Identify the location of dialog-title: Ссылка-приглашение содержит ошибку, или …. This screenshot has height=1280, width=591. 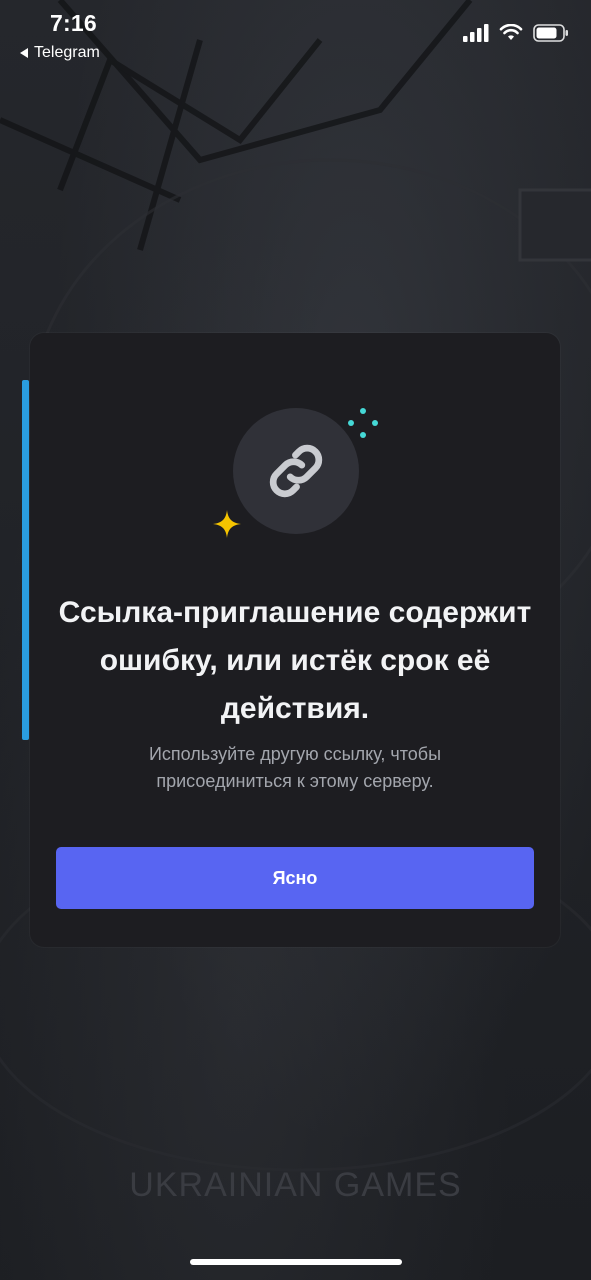
(295, 660).